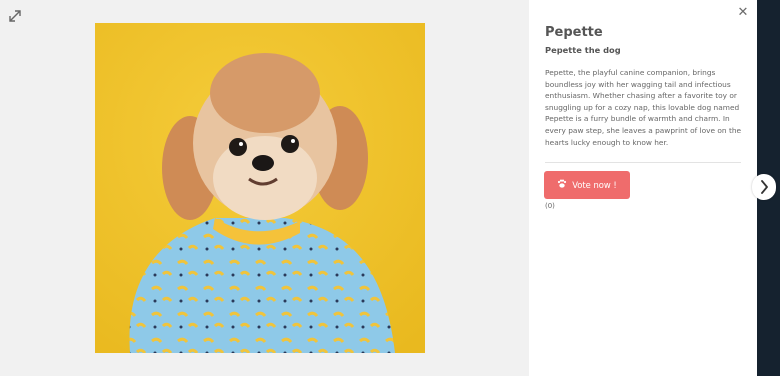 The width and height of the screenshot is (780, 376). What do you see at coordinates (643, 162) in the screenshot?
I see `section-divider` at bounding box center [643, 162].